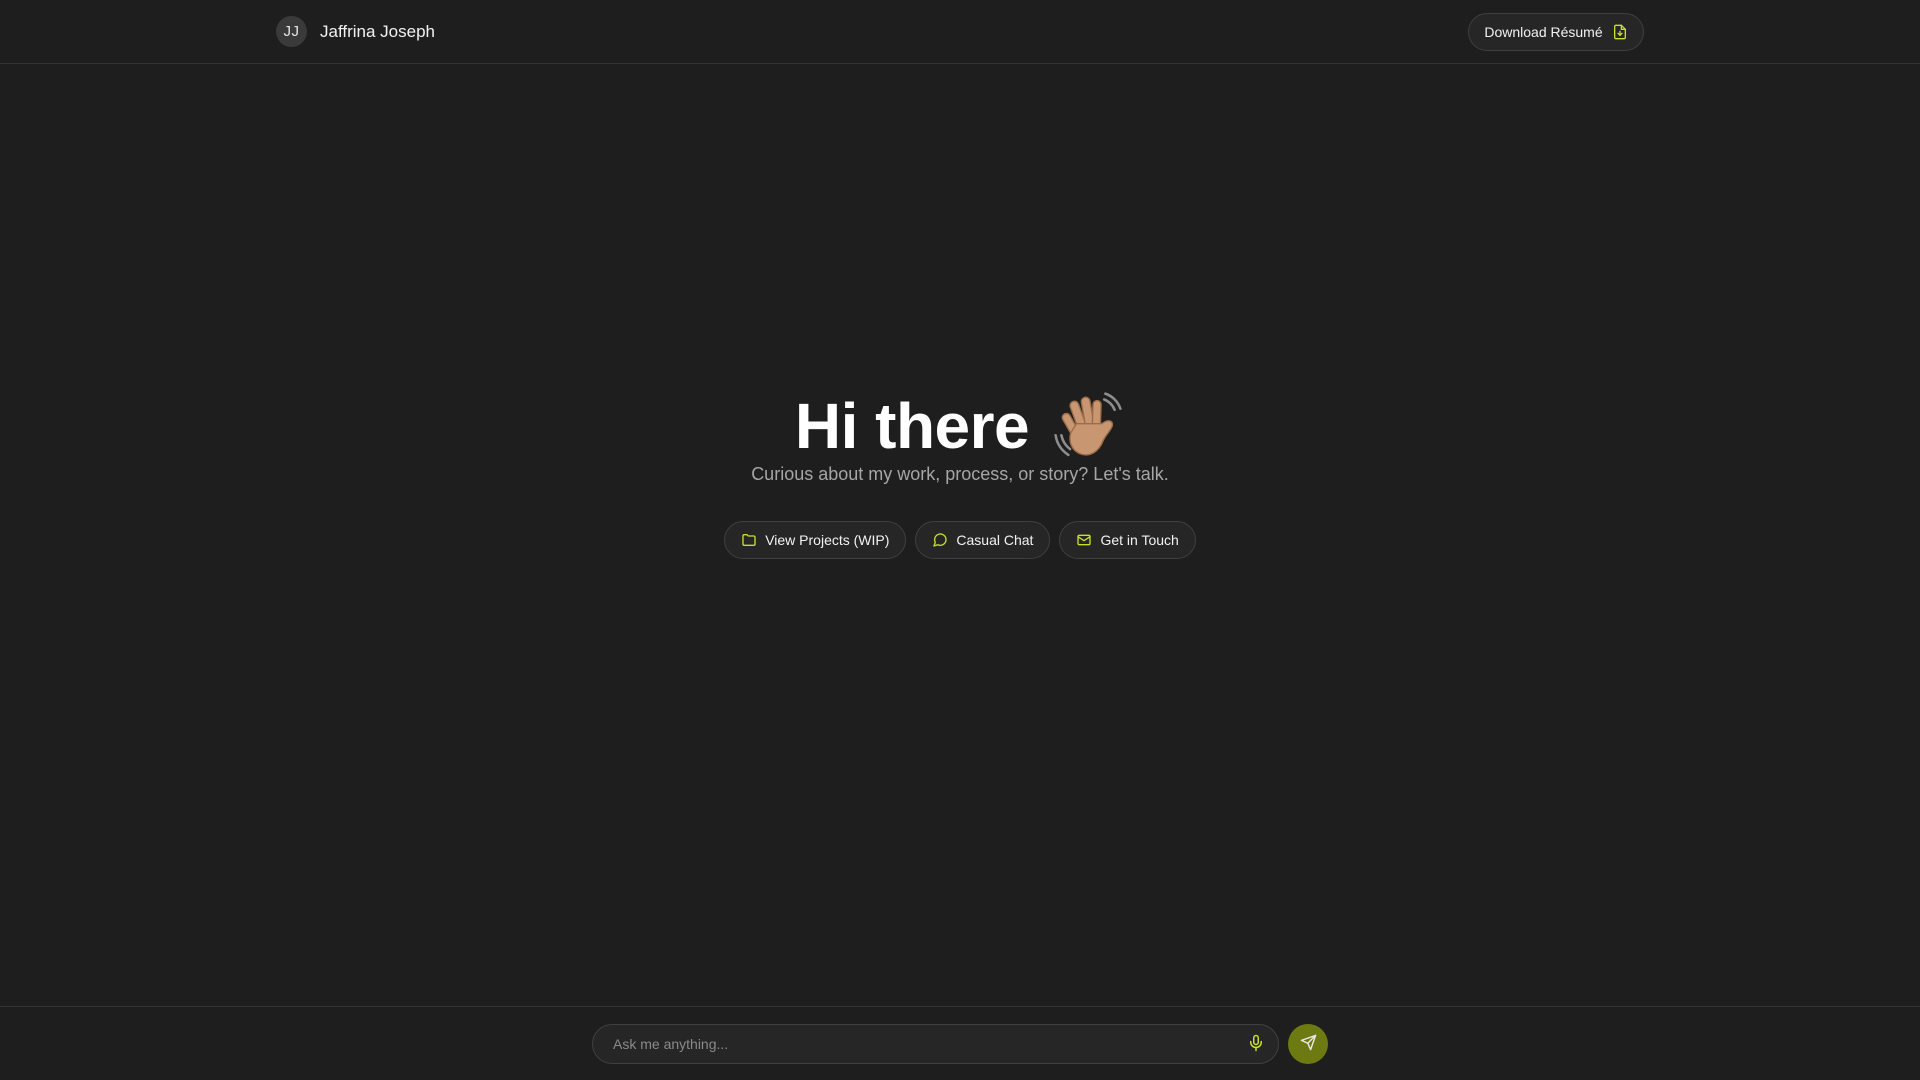 Image resolution: width=1920 pixels, height=1080 pixels. What do you see at coordinates (913, 1044) in the screenshot?
I see `chat-input` at bounding box center [913, 1044].